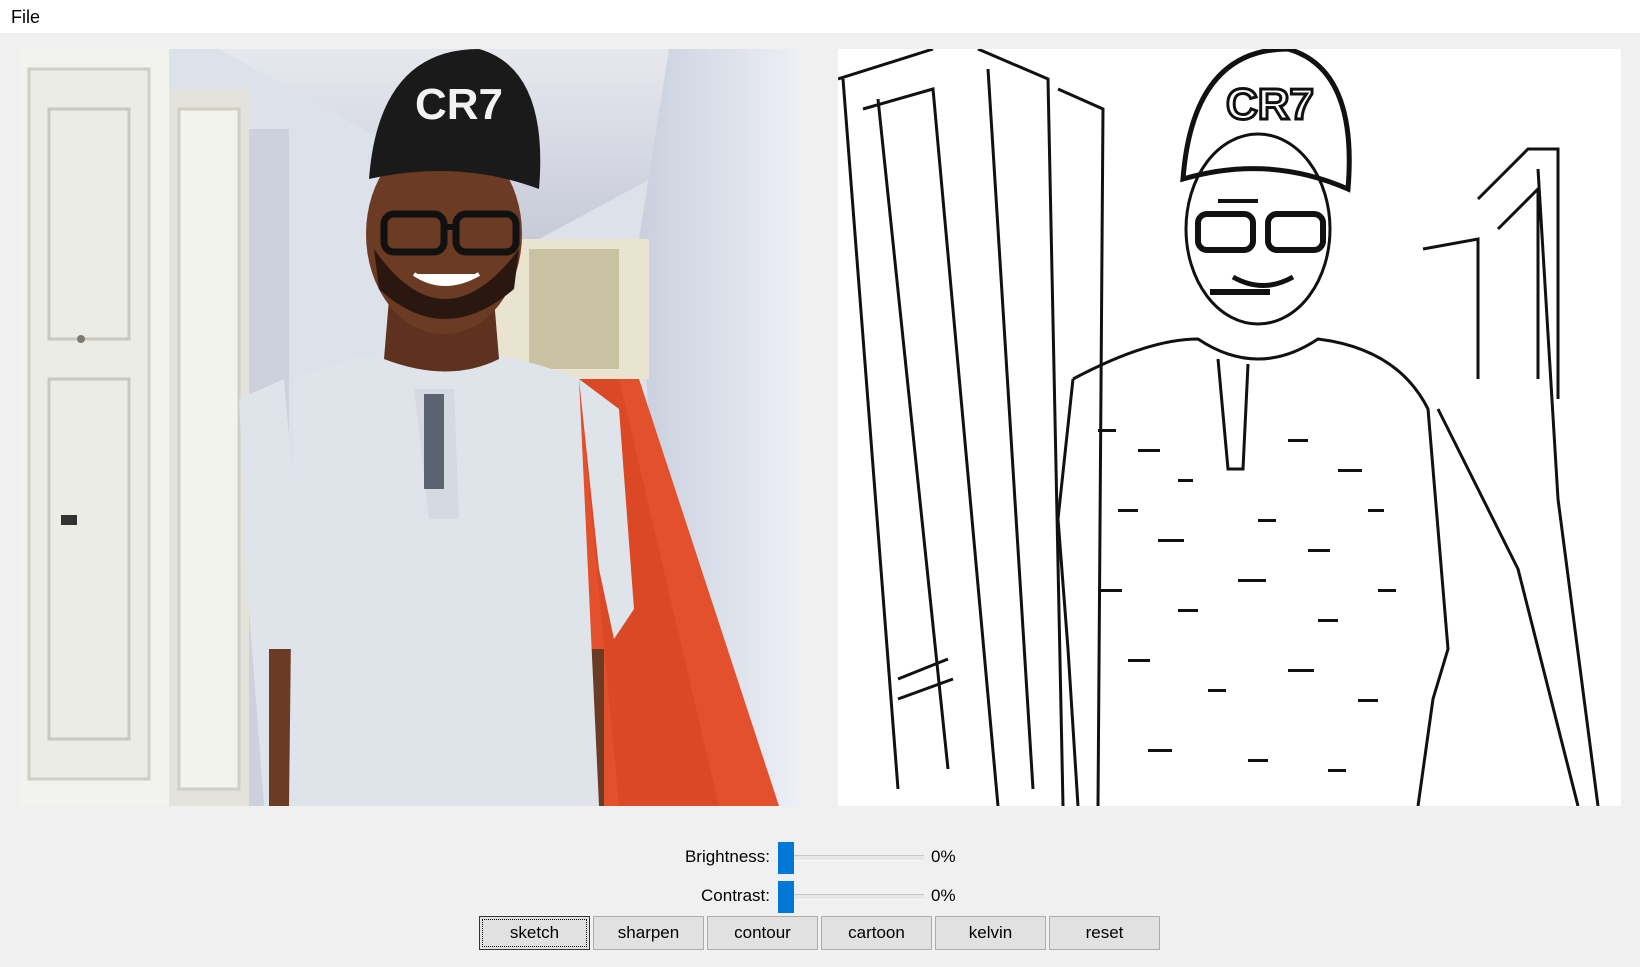 The height and width of the screenshot is (967, 1640). I want to click on contrast-label: Contrast:, so click(735, 895).